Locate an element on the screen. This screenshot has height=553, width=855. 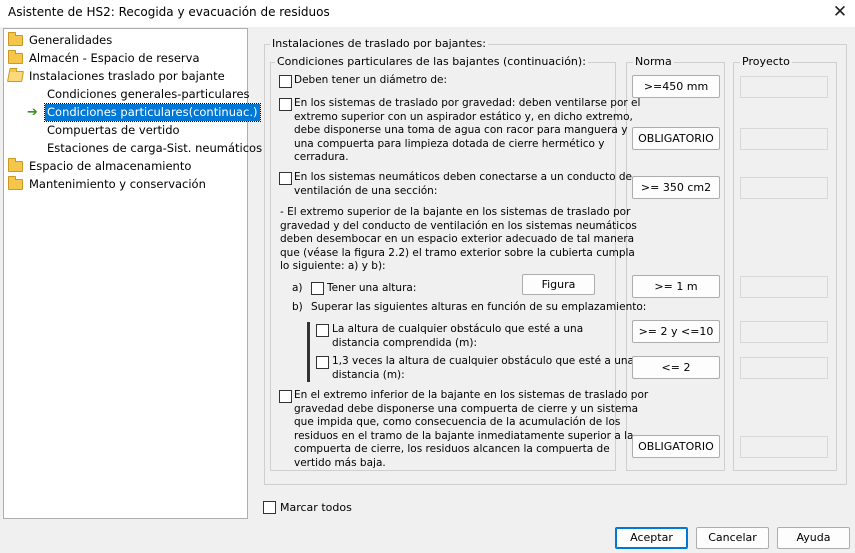
norma-13-button: <= 2 is located at coordinates (676, 367).